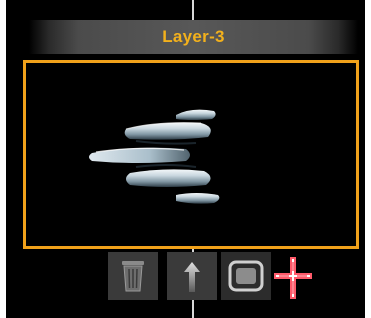 The height and width of the screenshot is (318, 371). I want to click on move-layer-up-button, so click(192, 276).